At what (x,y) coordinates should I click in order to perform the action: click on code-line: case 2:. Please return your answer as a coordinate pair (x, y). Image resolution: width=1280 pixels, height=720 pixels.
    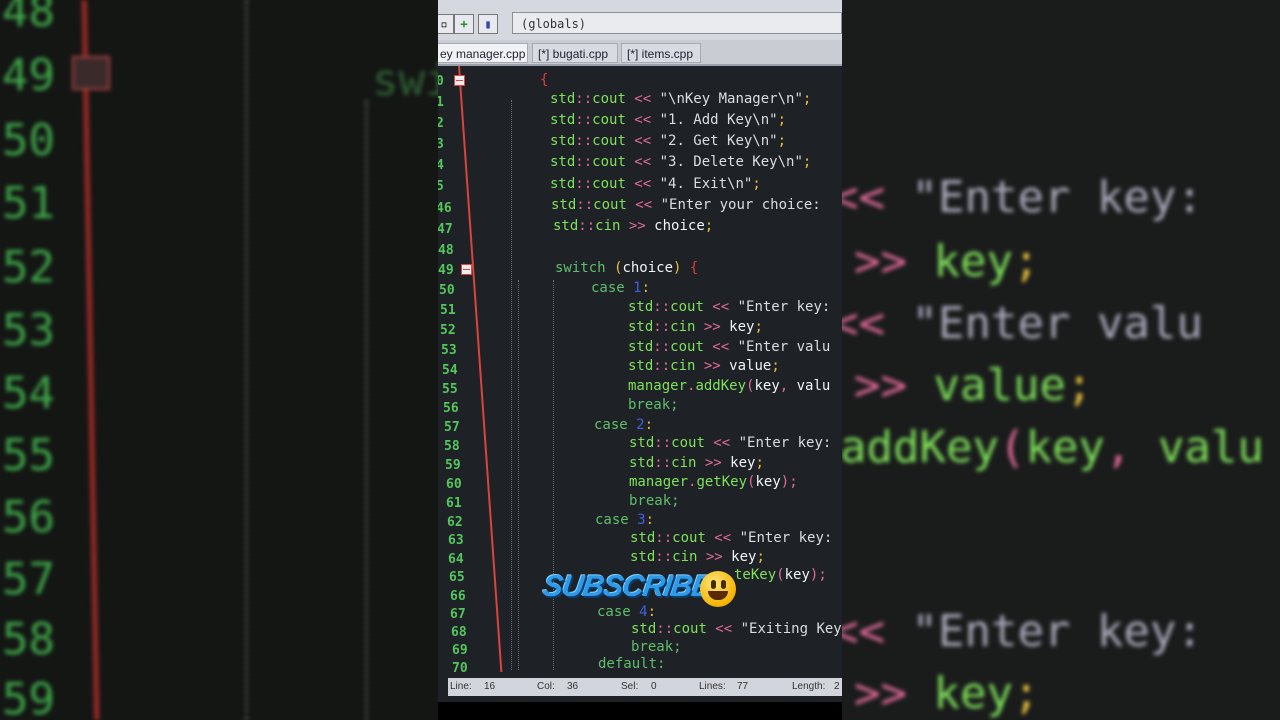
    Looking at the image, I should click on (623, 425).